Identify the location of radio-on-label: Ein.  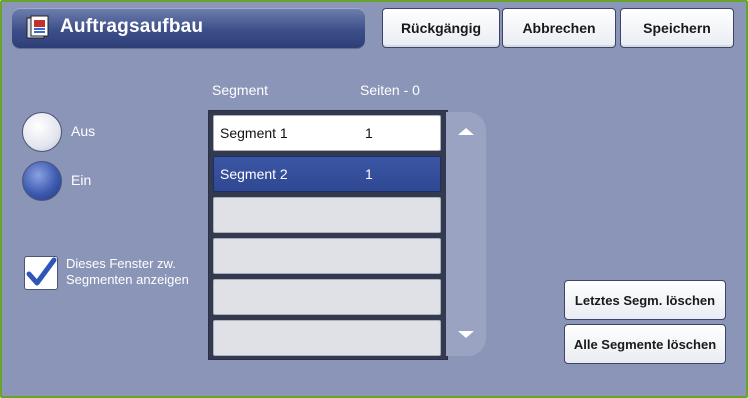
(81, 180).